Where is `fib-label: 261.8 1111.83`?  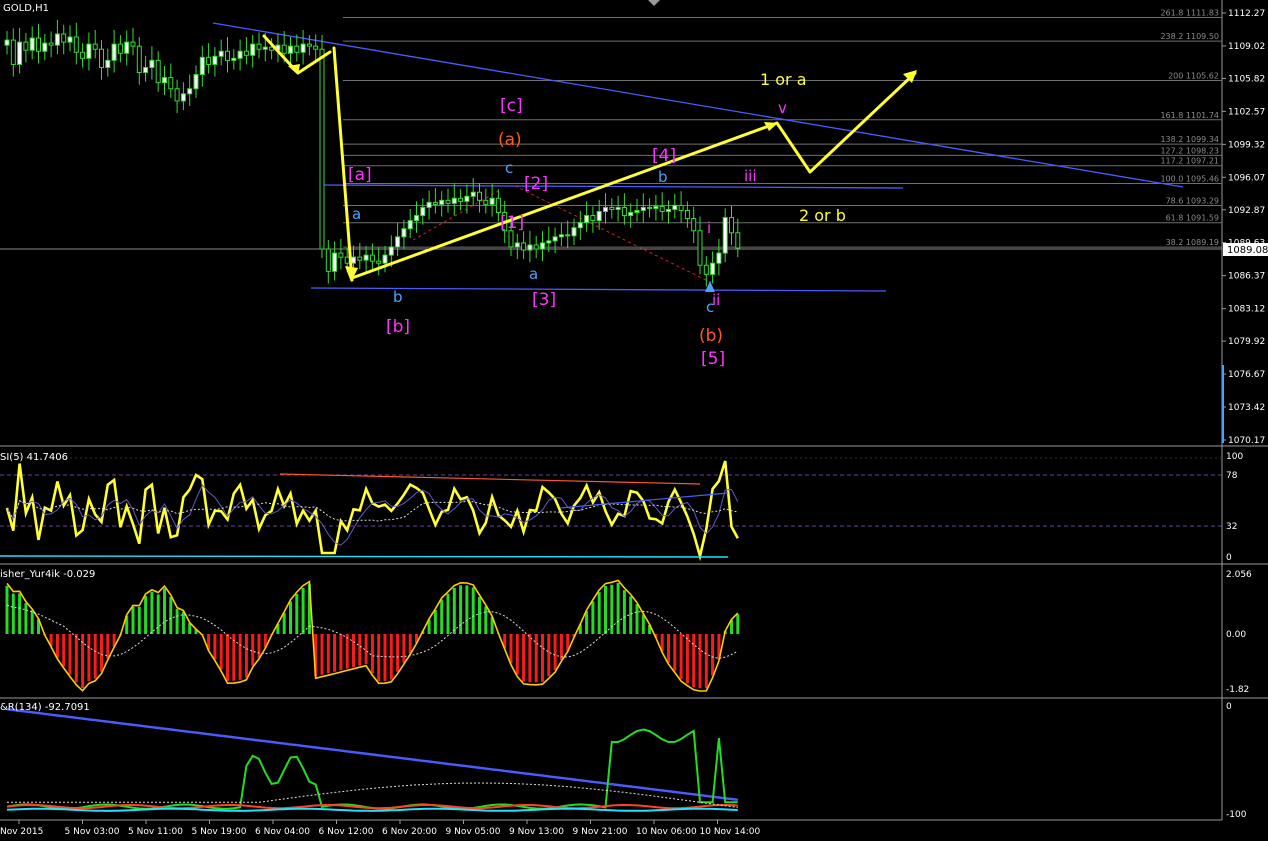
fib-label: 261.8 1111.83 is located at coordinates (1189, 12).